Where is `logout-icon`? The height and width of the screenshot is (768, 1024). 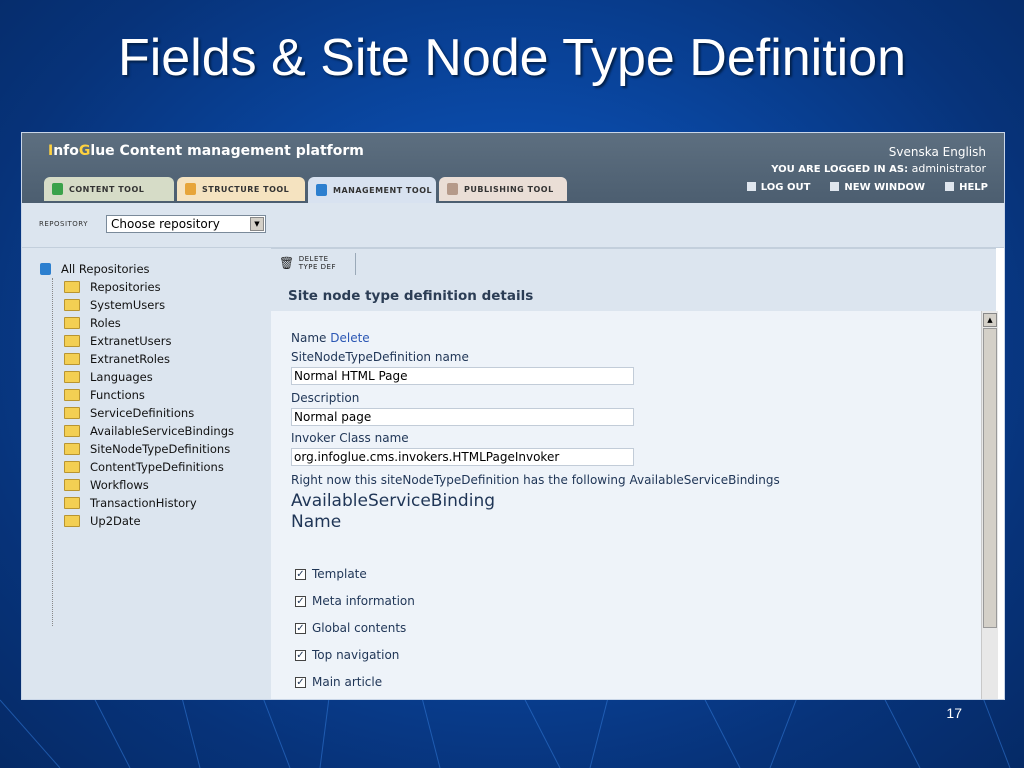
logout-icon is located at coordinates (751, 186).